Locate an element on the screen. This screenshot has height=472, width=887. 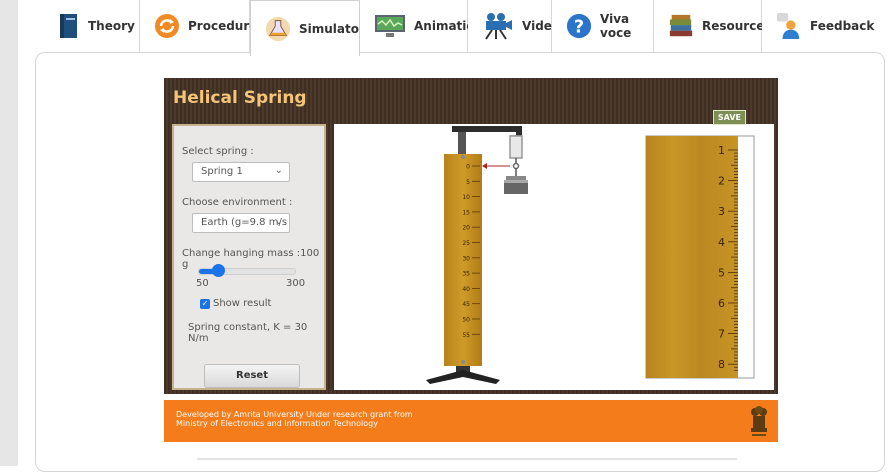
ruler-number: 5 is located at coordinates (721, 272).